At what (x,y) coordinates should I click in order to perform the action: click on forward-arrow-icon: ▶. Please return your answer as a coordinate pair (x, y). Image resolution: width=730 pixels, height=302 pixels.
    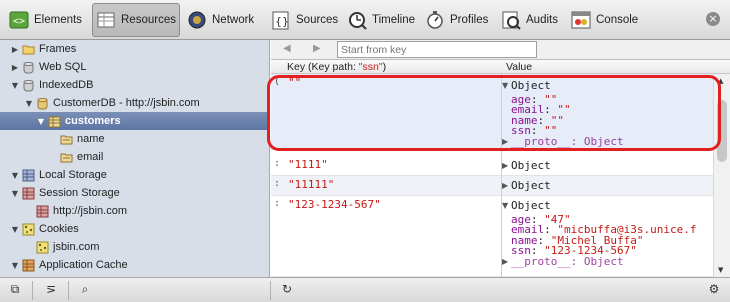
    Looking at the image, I should click on (317, 48).